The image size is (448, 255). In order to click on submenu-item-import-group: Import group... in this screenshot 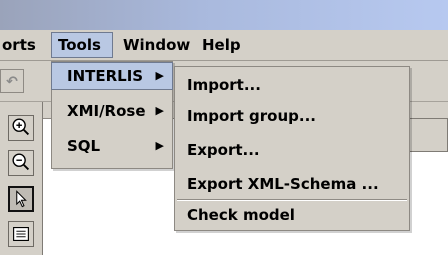, I will do `click(292, 116)`.